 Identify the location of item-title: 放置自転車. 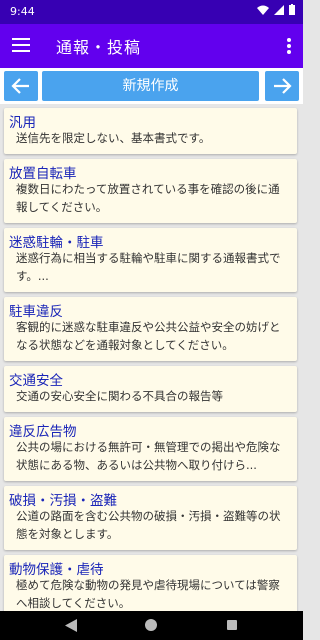
(43, 174).